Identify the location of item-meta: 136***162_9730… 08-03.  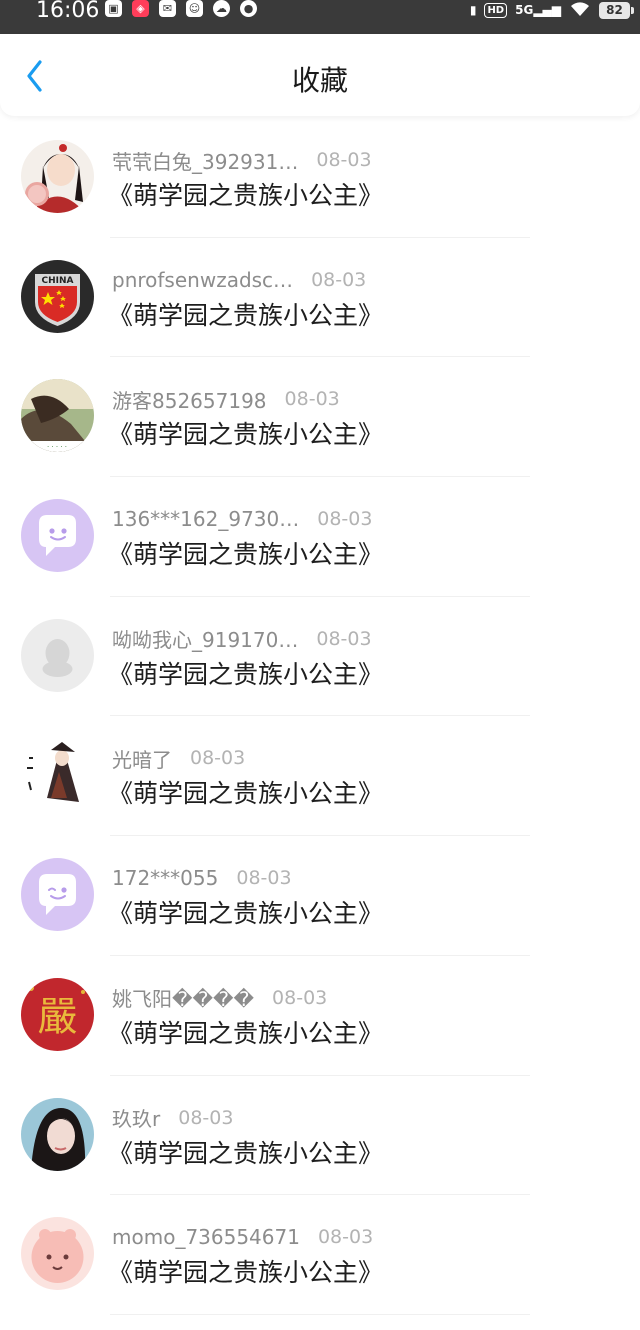
(242, 519).